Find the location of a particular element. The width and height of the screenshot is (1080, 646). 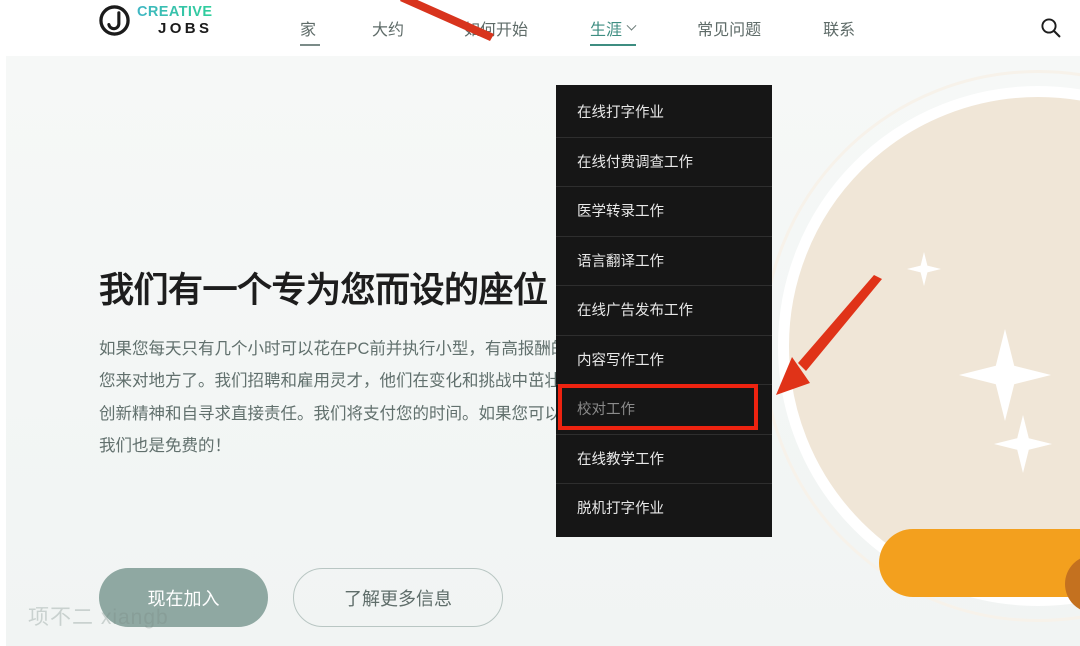

nav-item-label: 常见问题 is located at coordinates (729, 30).